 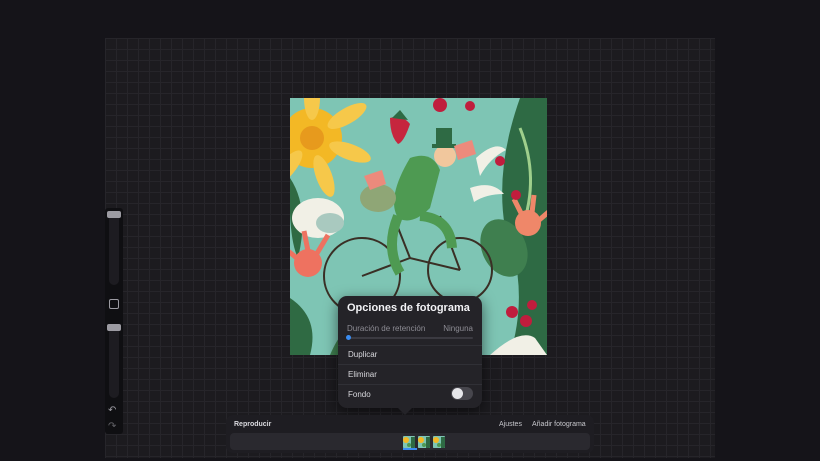 What do you see at coordinates (457, 393) in the screenshot?
I see `toggle-knob` at bounding box center [457, 393].